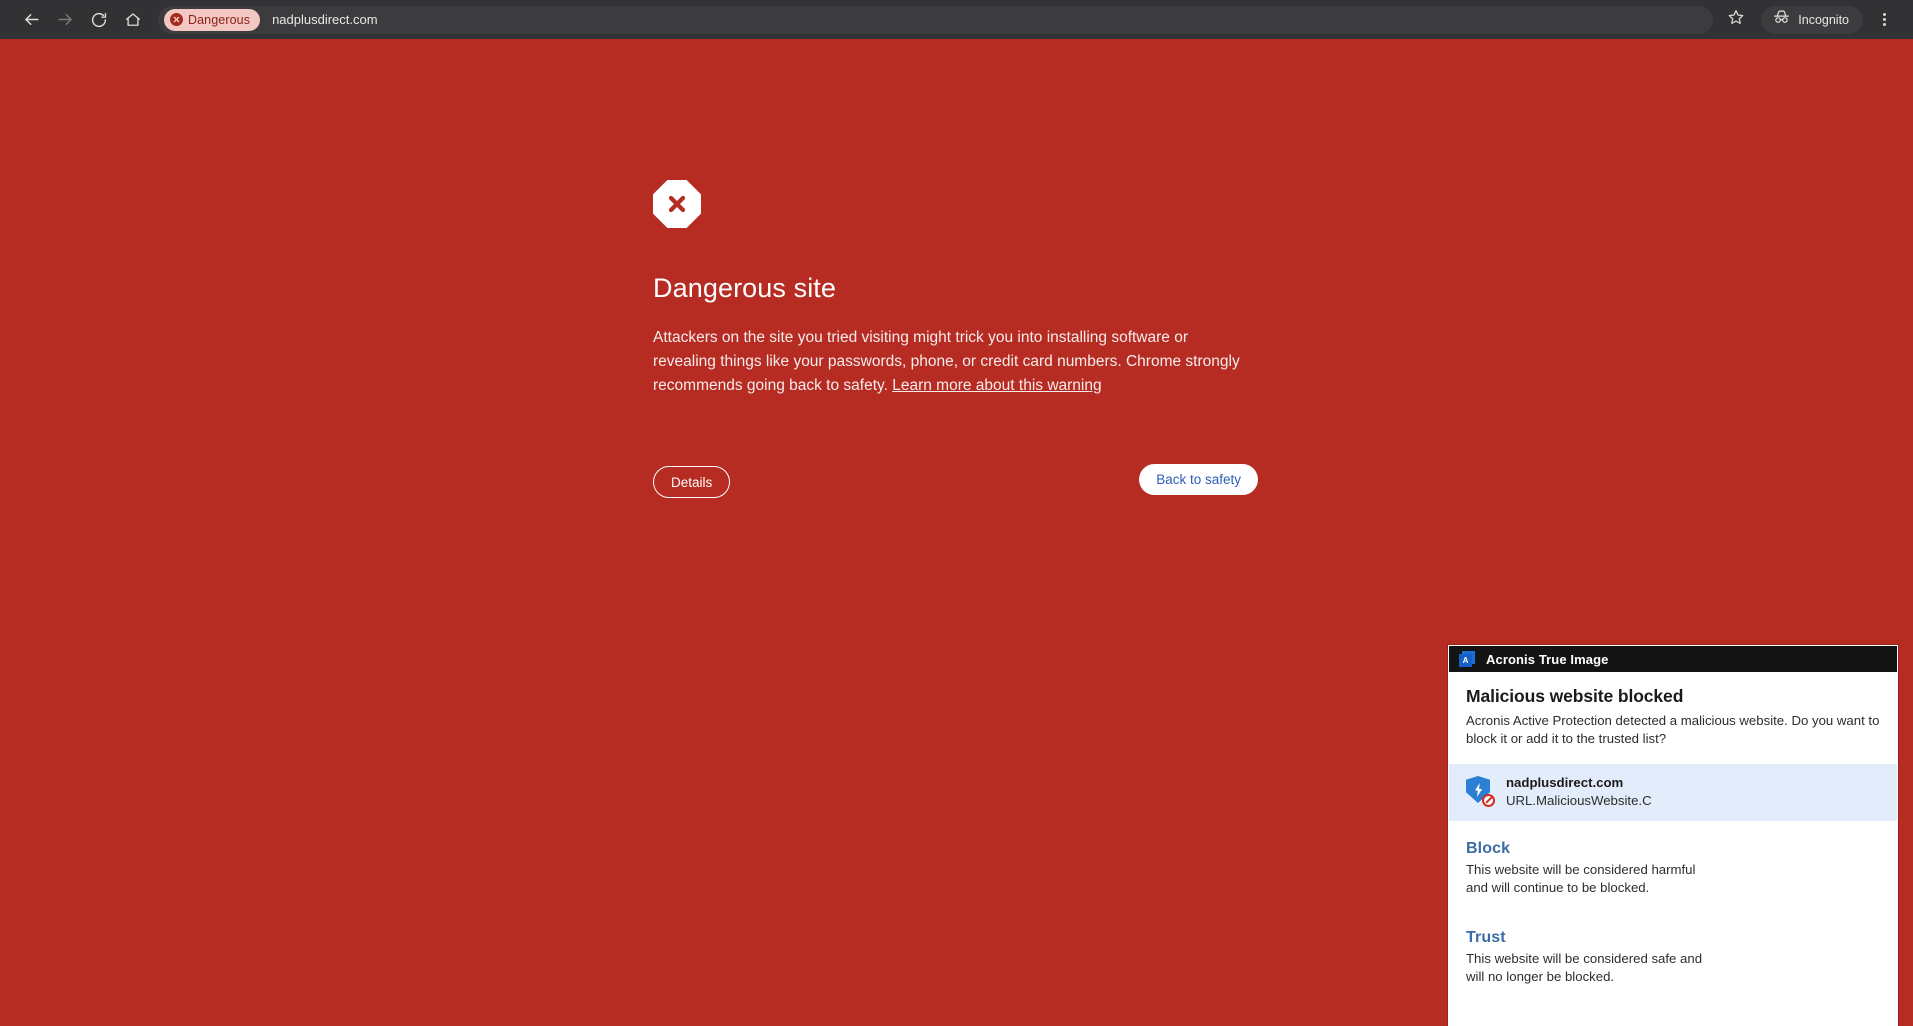  What do you see at coordinates (1781, 19) in the screenshot?
I see `incognito-hat-icon` at bounding box center [1781, 19].